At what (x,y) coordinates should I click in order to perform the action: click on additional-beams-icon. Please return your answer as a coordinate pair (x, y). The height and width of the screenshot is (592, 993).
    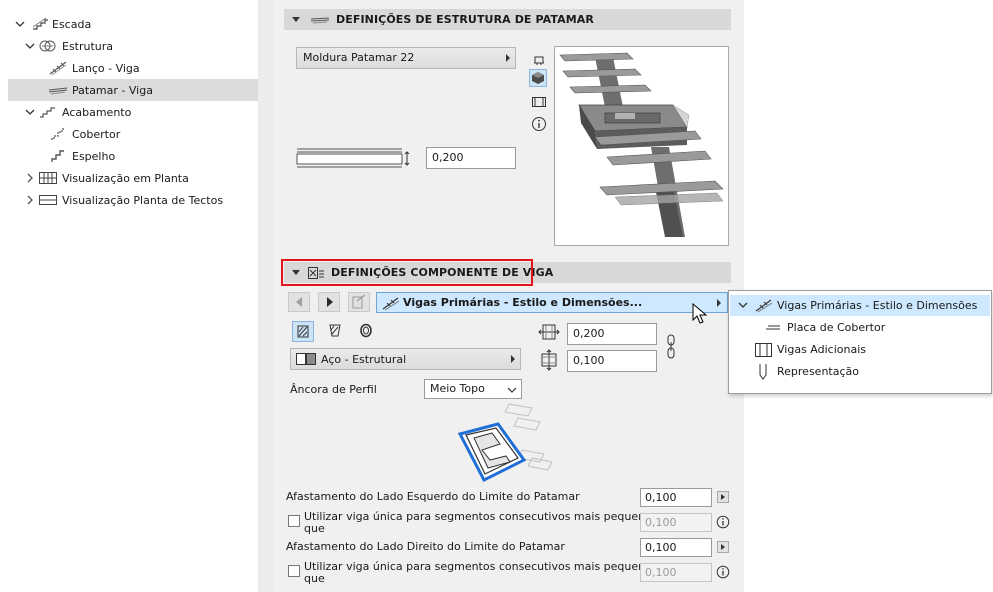
    Looking at the image, I should click on (764, 351).